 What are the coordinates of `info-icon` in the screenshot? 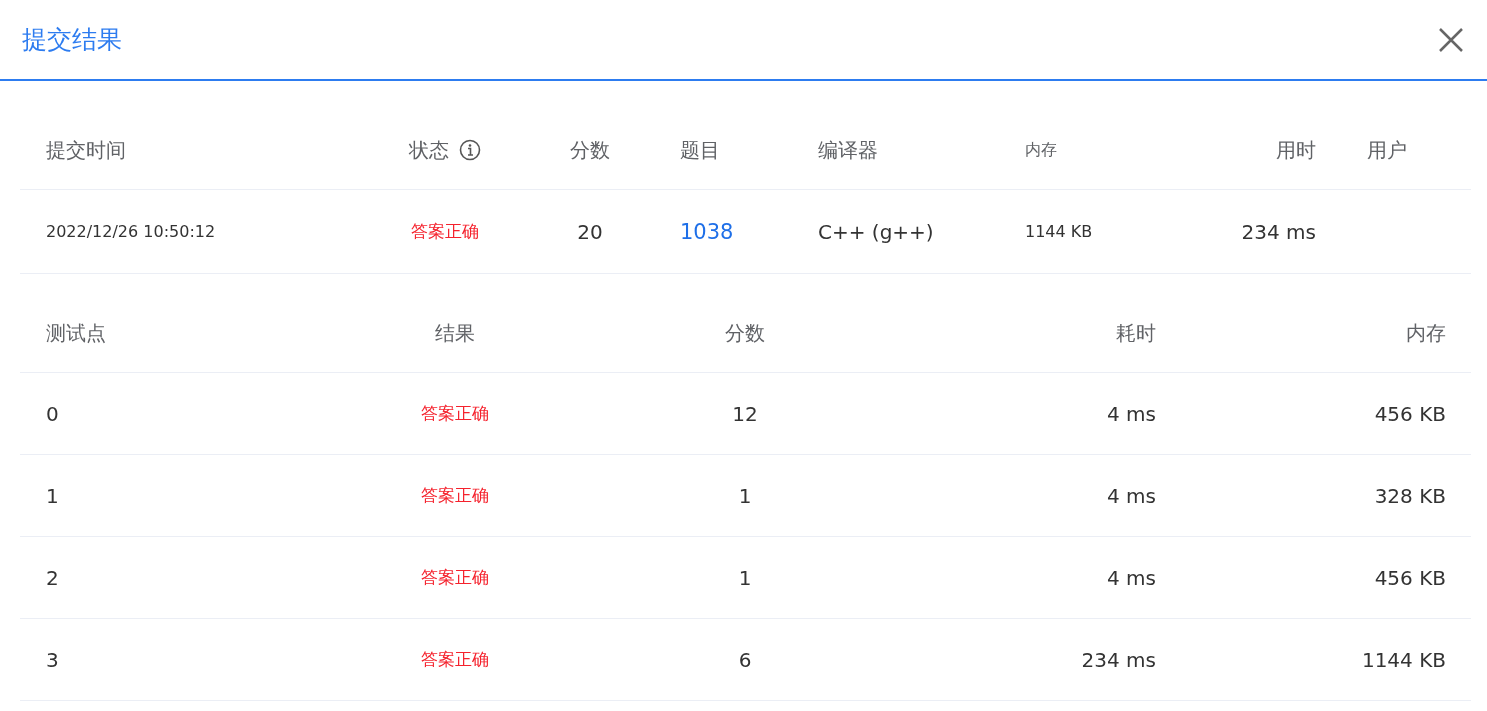 It's located at (470, 150).